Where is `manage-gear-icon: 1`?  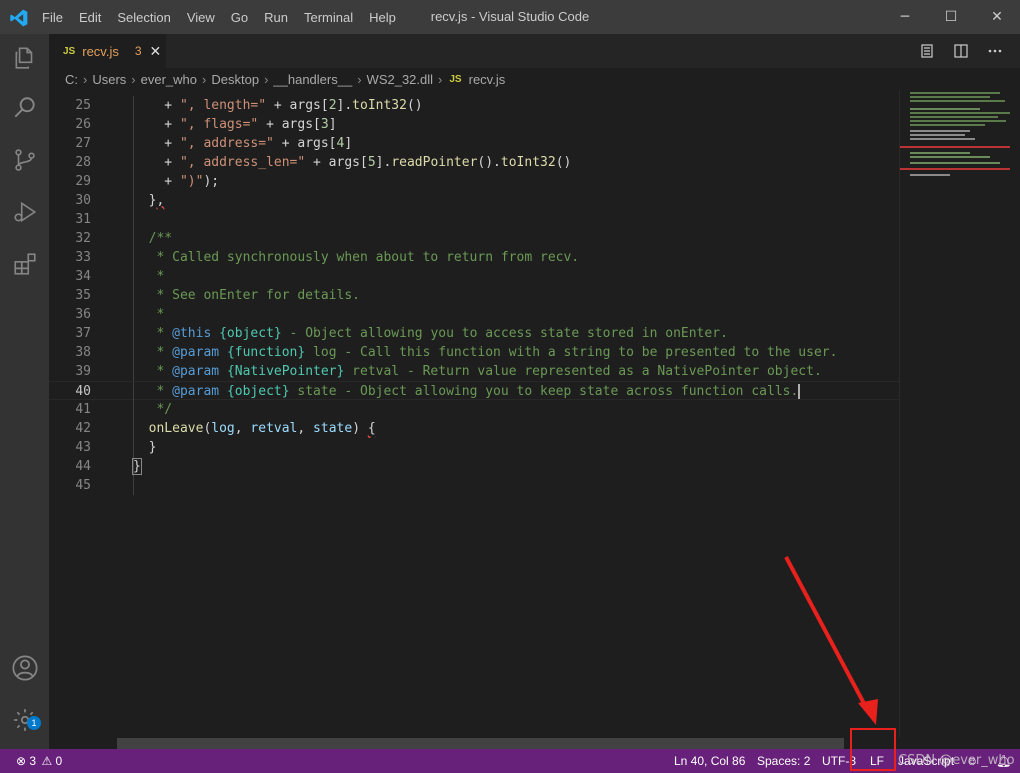 manage-gear-icon: 1 is located at coordinates (24, 720).